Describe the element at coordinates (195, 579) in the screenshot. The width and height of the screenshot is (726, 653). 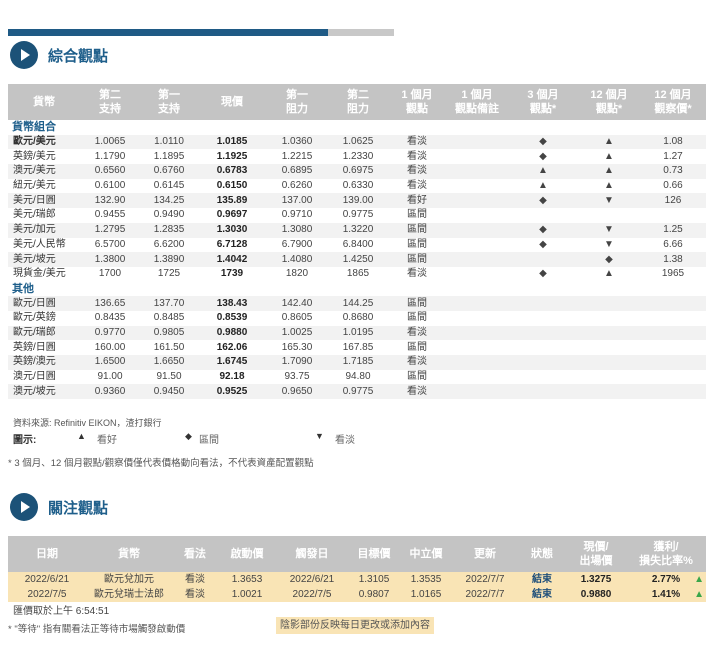
I see `view: 看淡` at that location.